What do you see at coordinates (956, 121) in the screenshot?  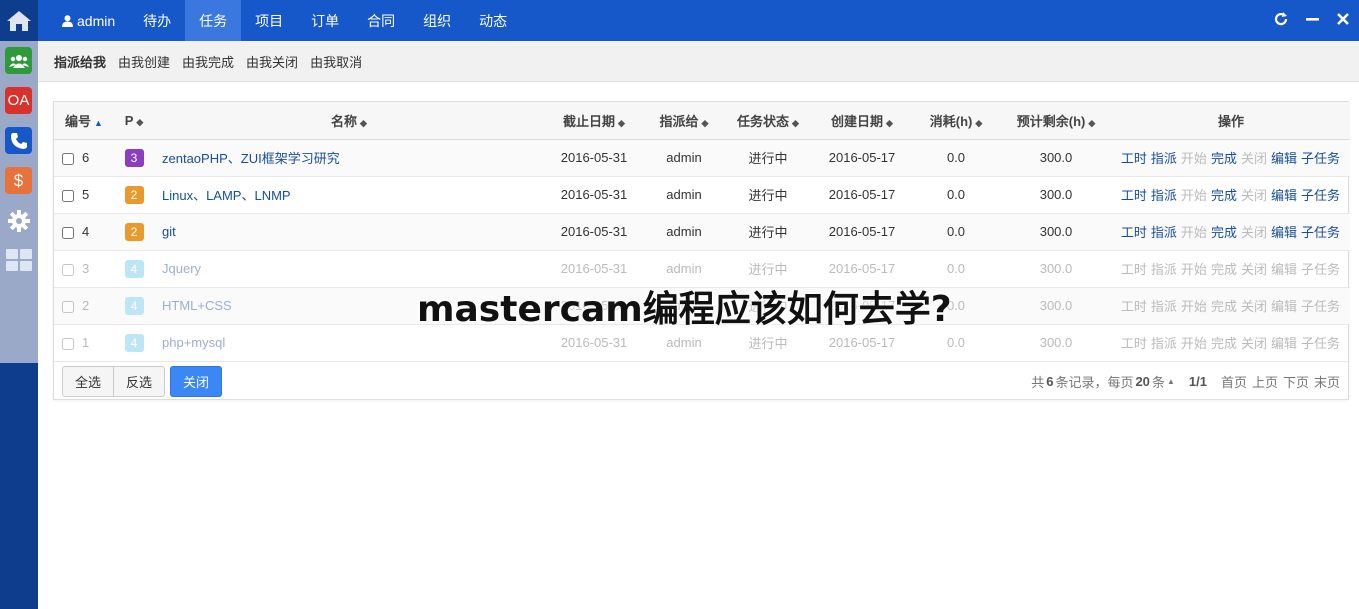 I see `col-header-consumed: 消耗(h) ◆` at bounding box center [956, 121].